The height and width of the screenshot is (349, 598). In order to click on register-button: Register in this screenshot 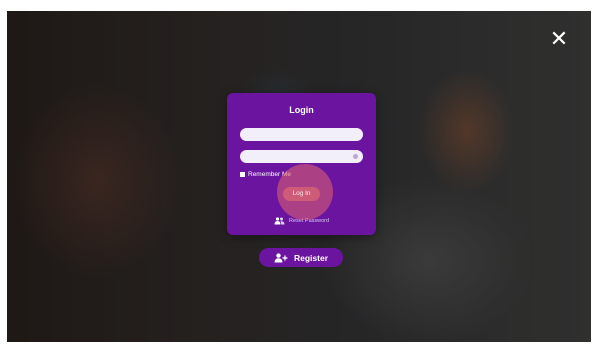, I will do `click(301, 257)`.